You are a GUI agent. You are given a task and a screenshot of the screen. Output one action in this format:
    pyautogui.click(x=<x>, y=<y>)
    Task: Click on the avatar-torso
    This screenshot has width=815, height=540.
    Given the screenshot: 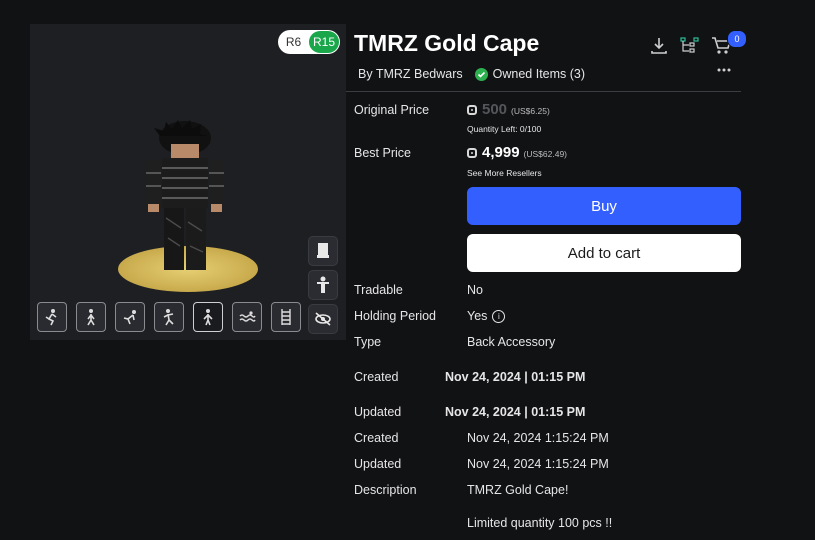 What is the action you would take?
    pyautogui.click(x=185, y=183)
    